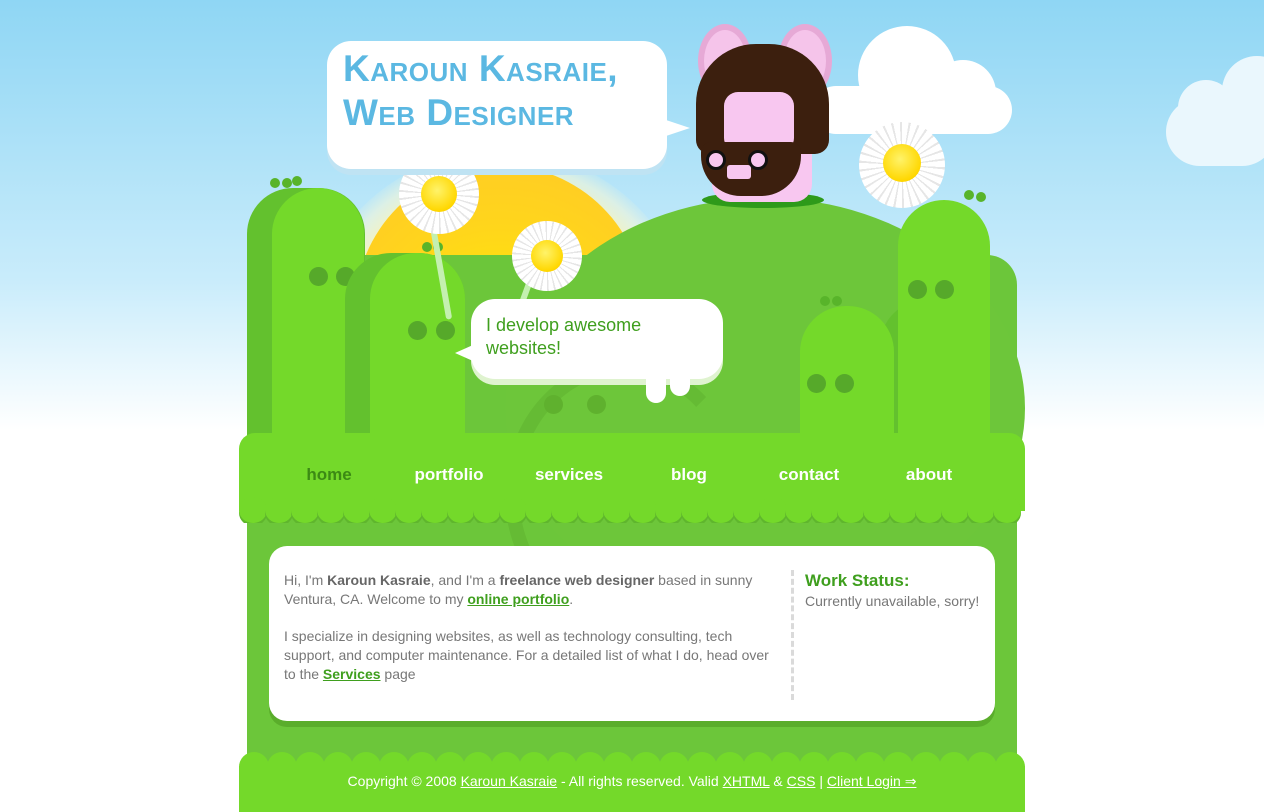 Image resolution: width=1264 pixels, height=812 pixels. What do you see at coordinates (404, 781) in the screenshot?
I see `copyright-text: Copyright © 2008` at bounding box center [404, 781].